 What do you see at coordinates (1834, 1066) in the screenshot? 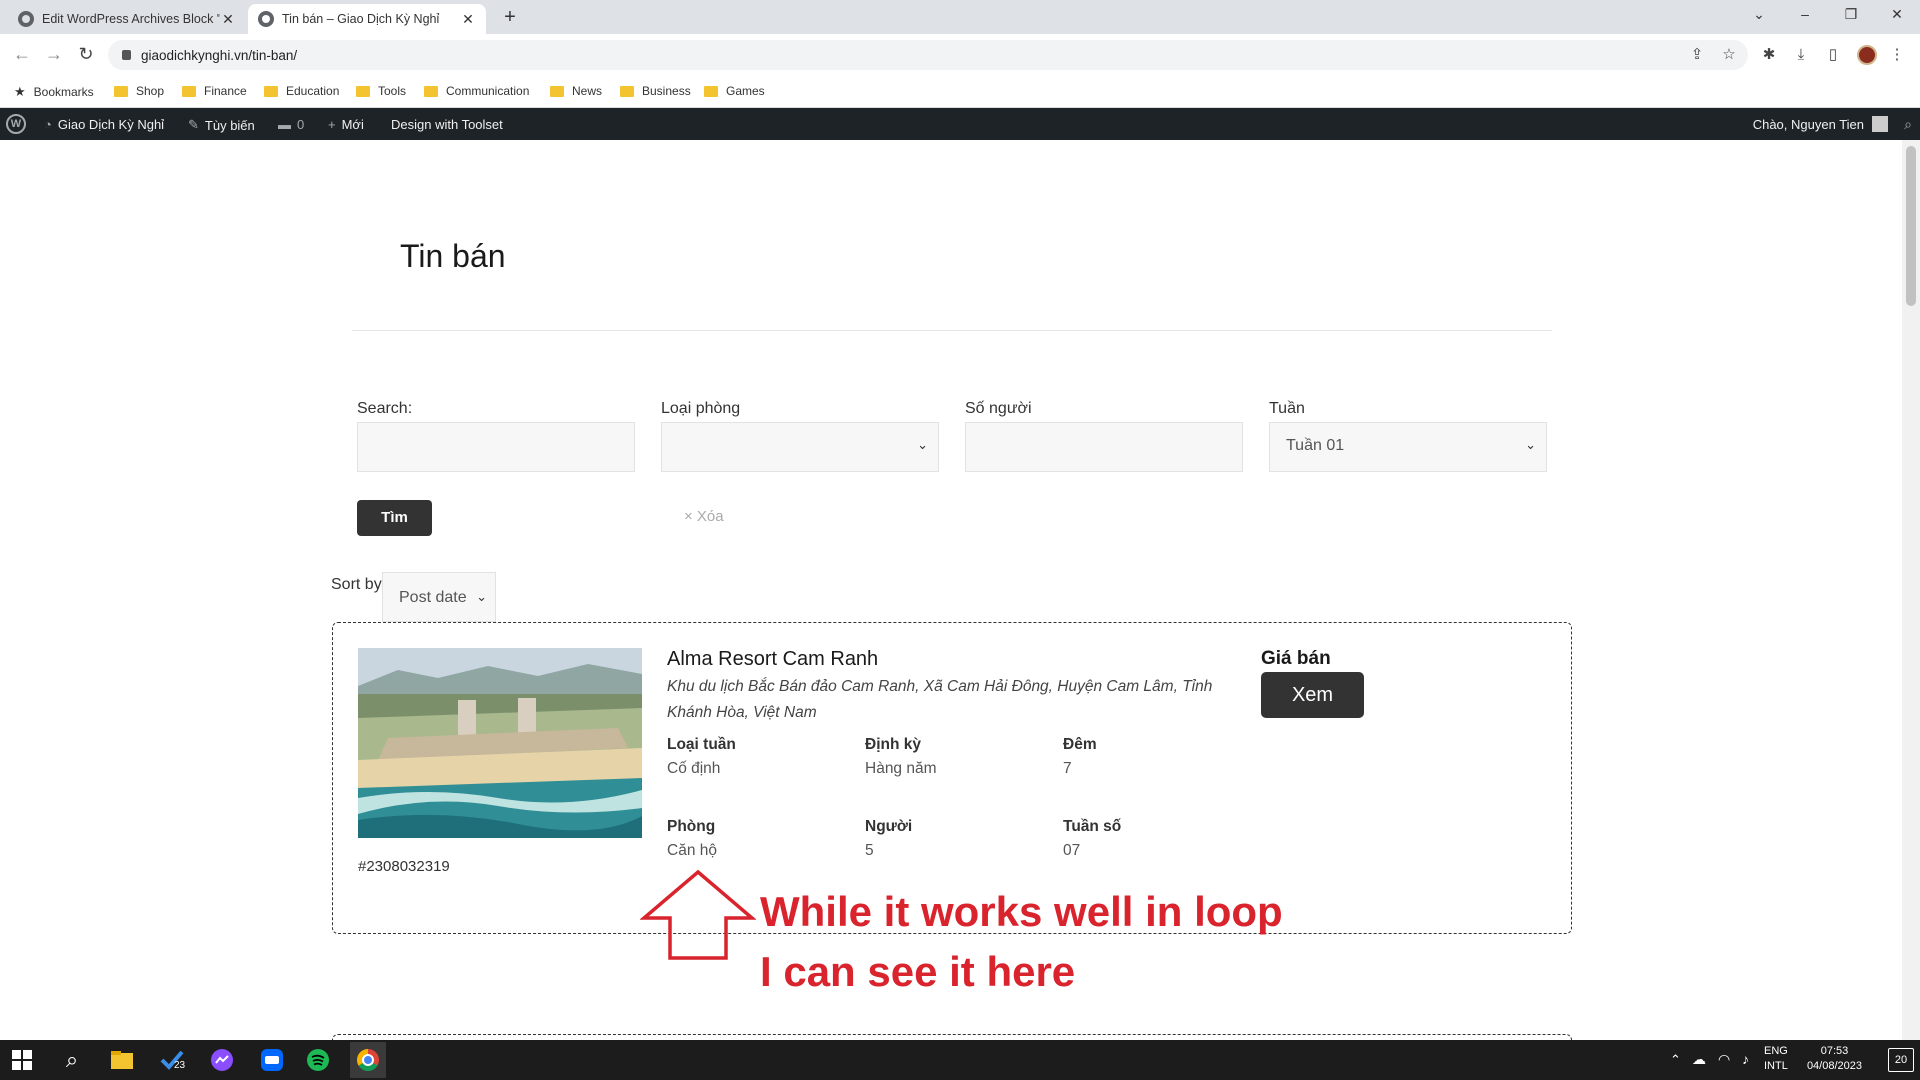
I see `clock-date: 04/08/2023` at bounding box center [1834, 1066].